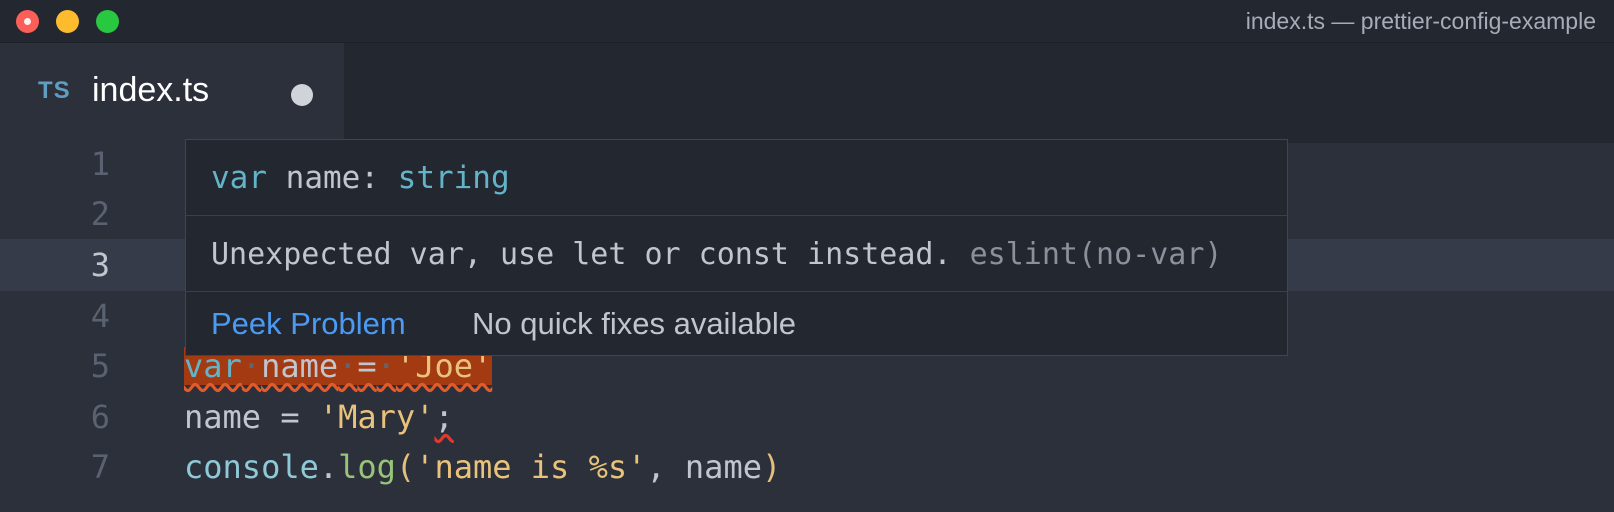  I want to click on object-token: console, so click(251, 467).